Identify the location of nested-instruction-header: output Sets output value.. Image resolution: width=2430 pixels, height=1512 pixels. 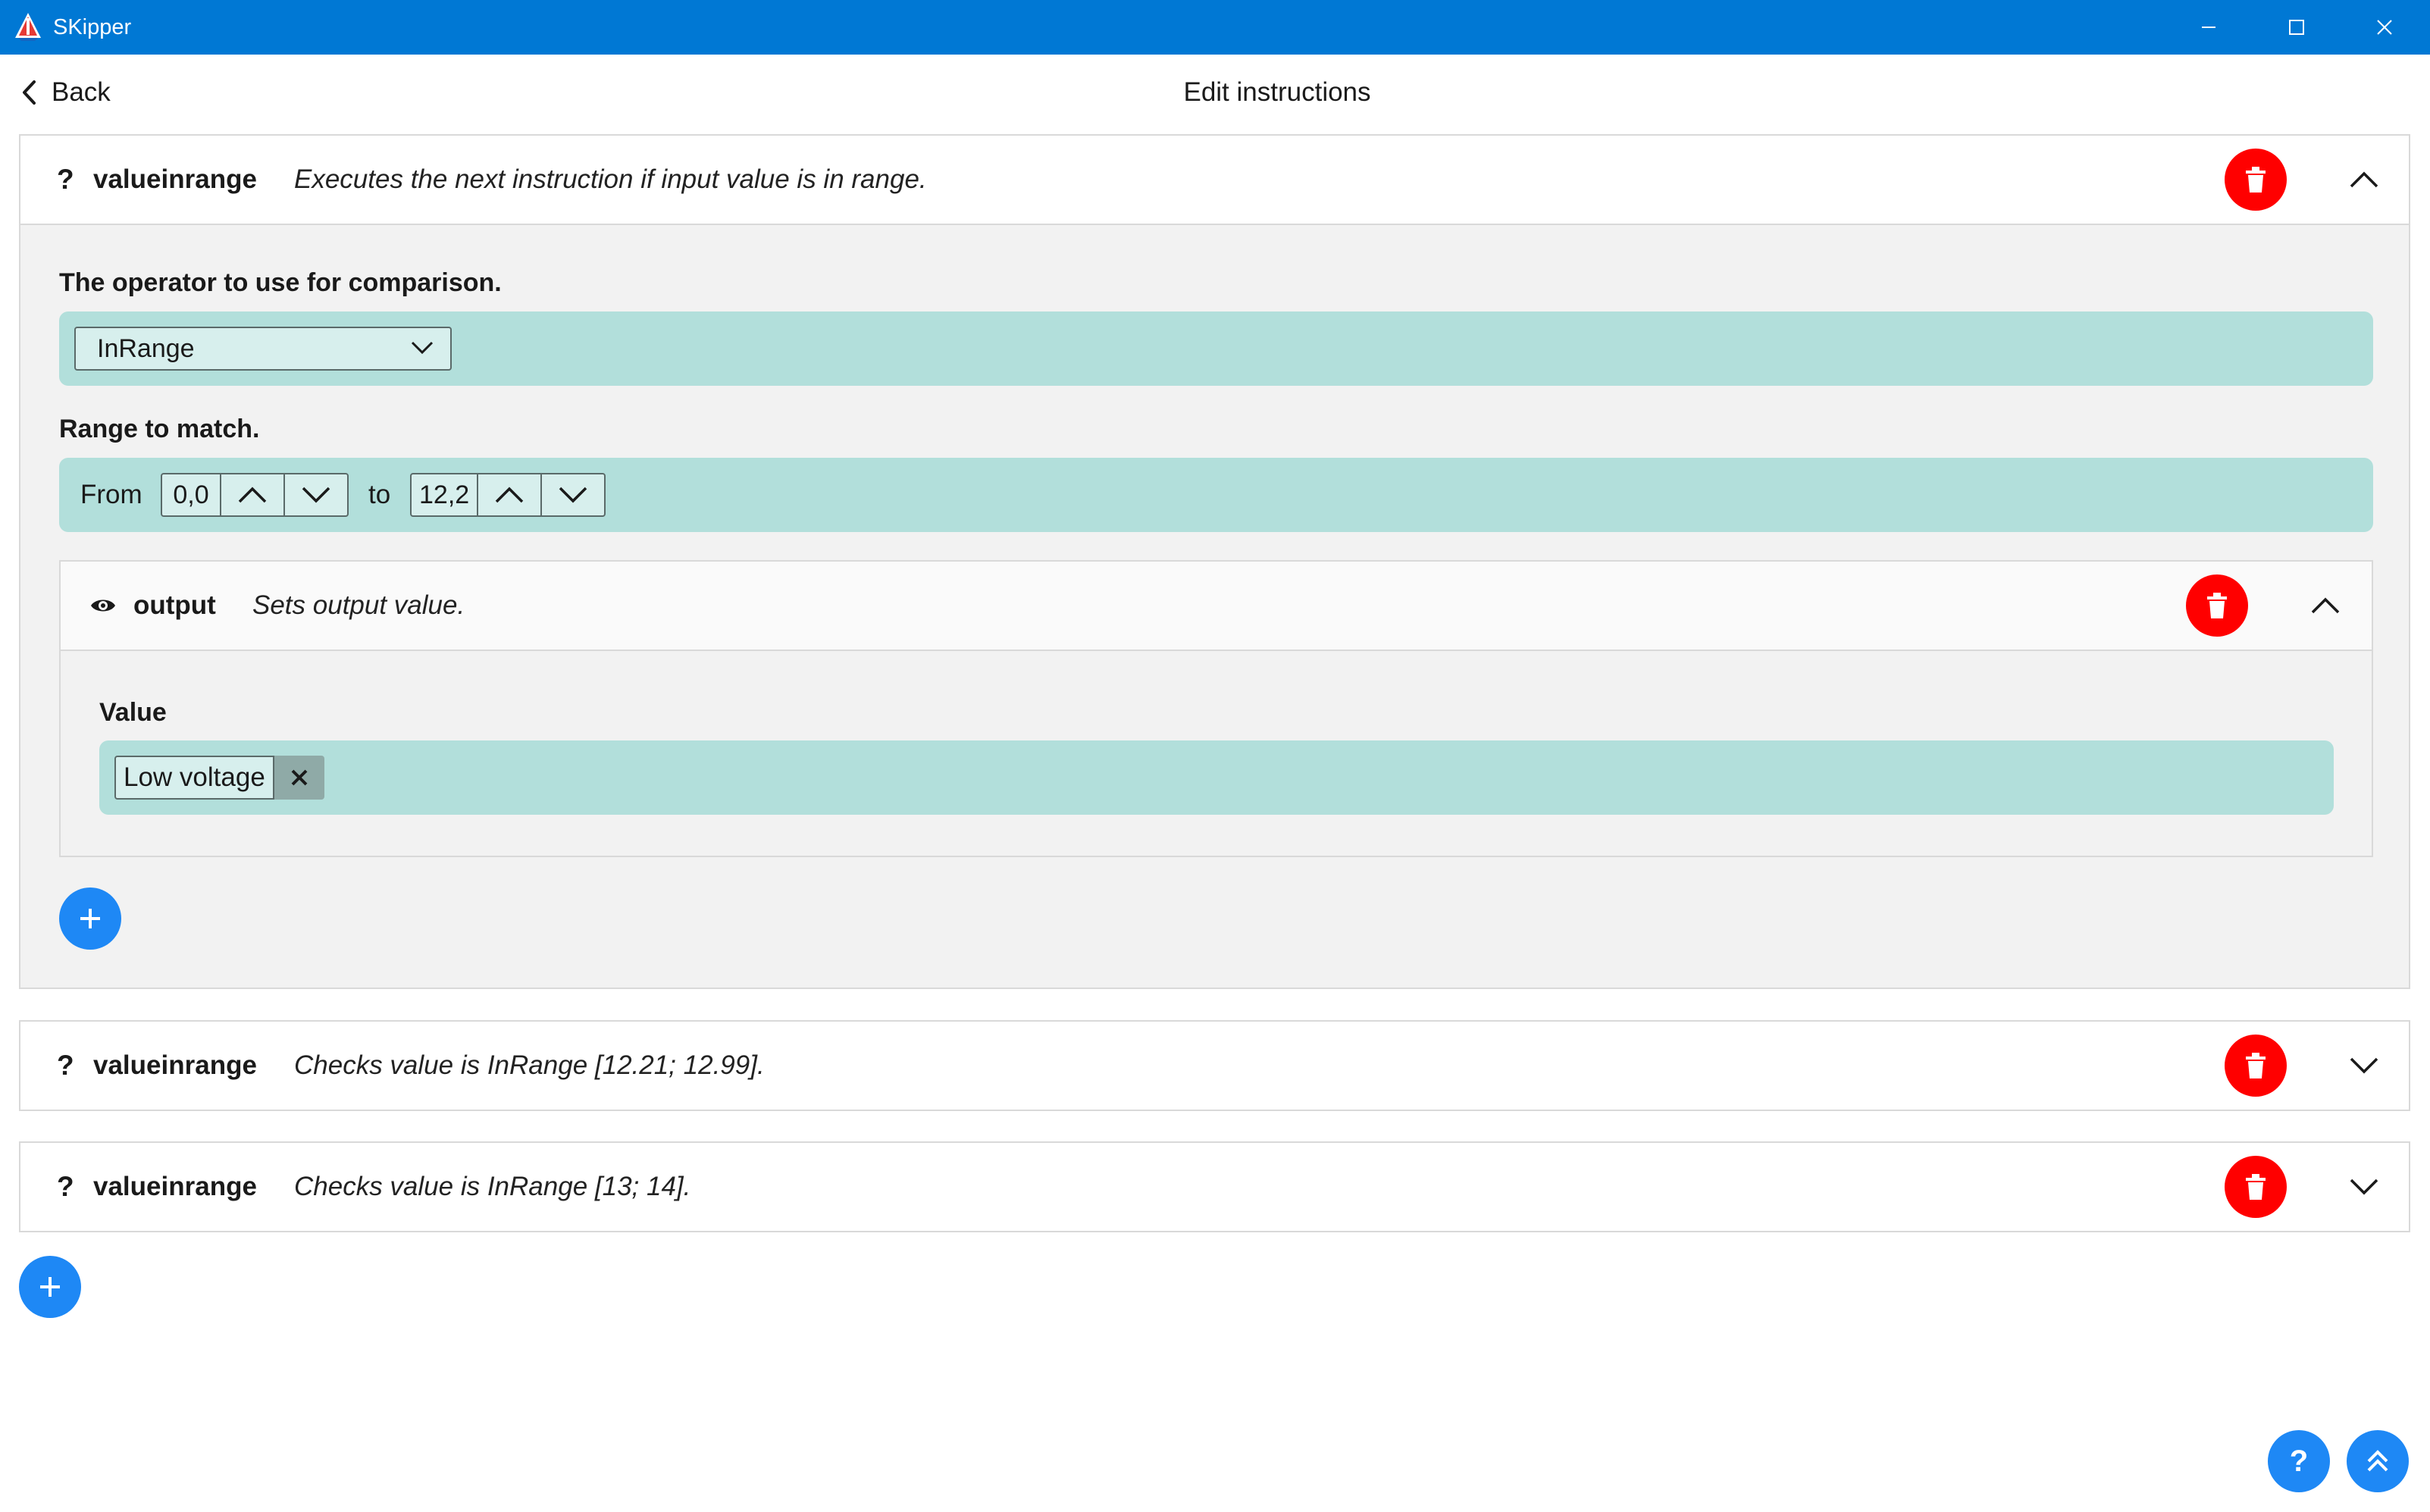
(1216, 606).